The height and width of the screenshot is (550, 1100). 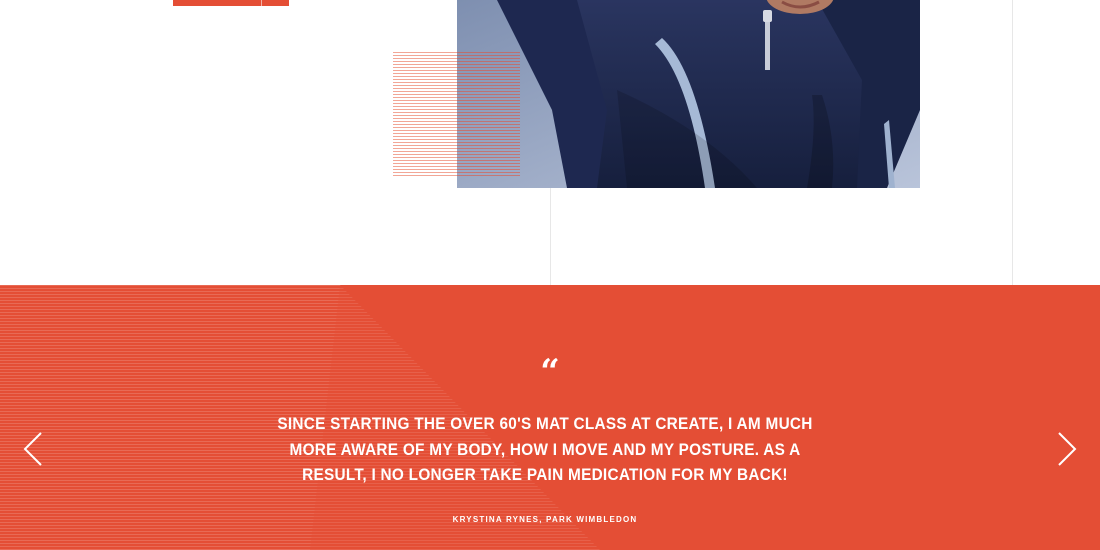 I want to click on hero-photo-illustration, so click(x=688, y=94).